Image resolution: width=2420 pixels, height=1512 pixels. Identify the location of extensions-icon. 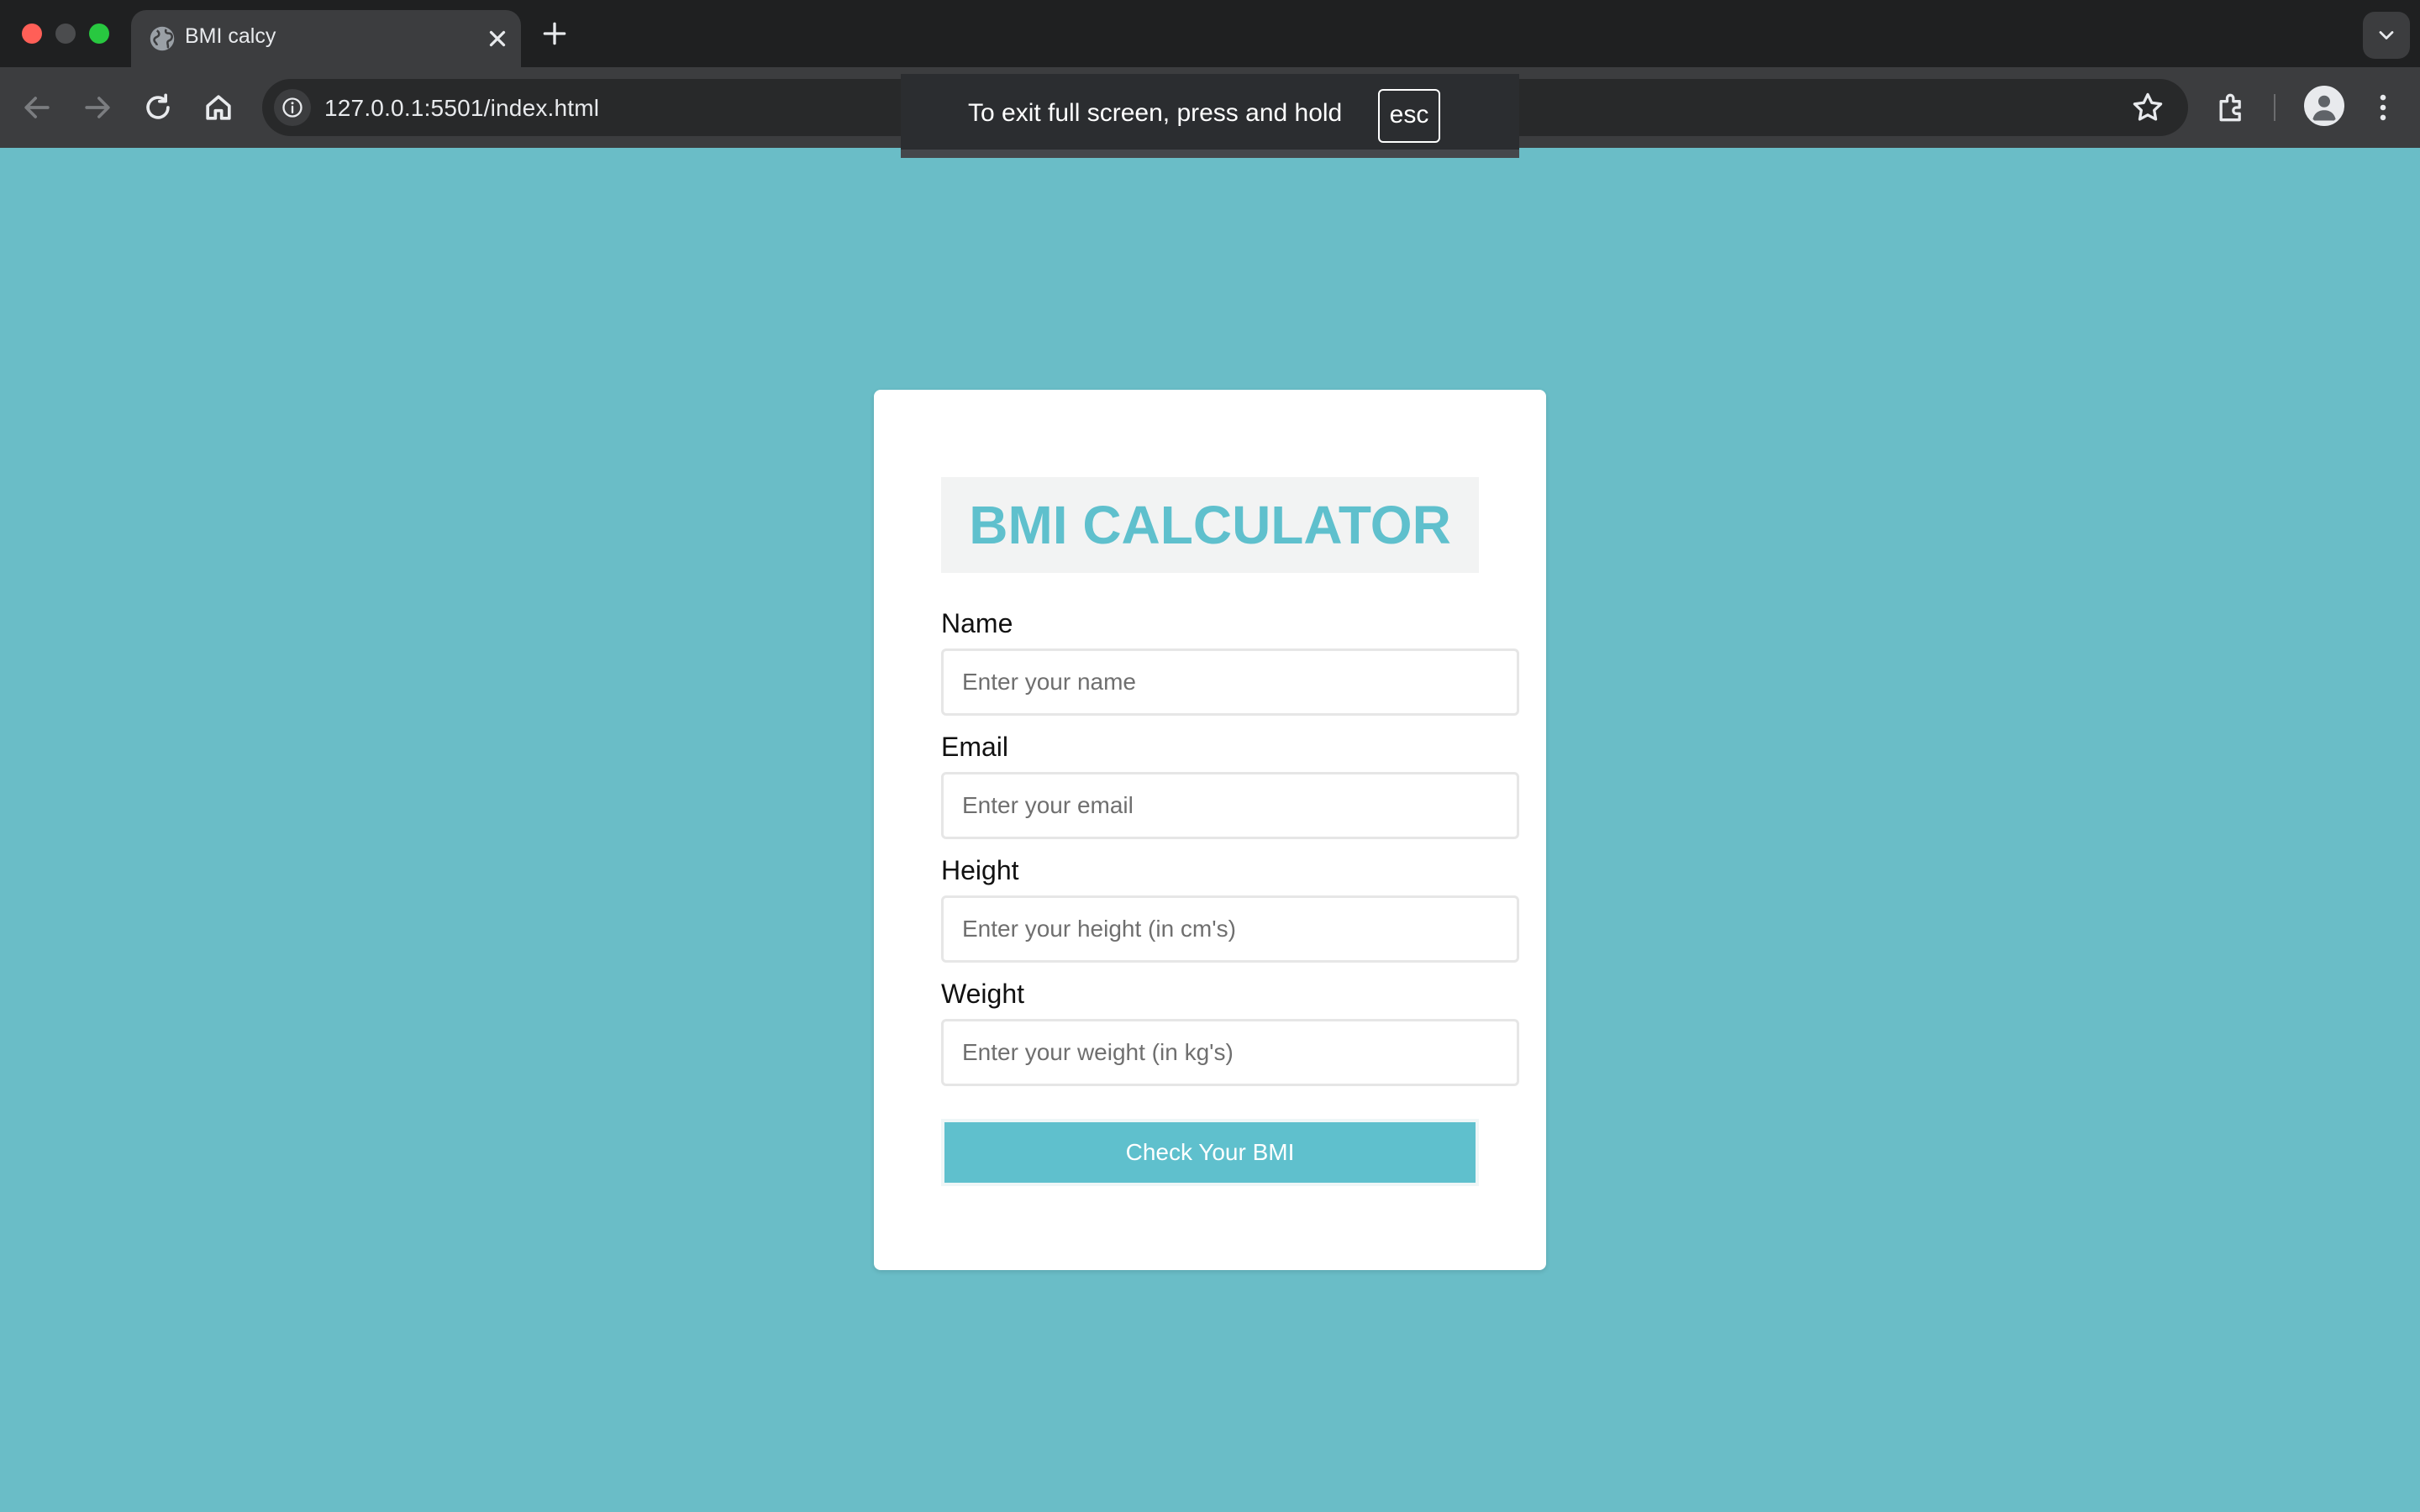
(2231, 107).